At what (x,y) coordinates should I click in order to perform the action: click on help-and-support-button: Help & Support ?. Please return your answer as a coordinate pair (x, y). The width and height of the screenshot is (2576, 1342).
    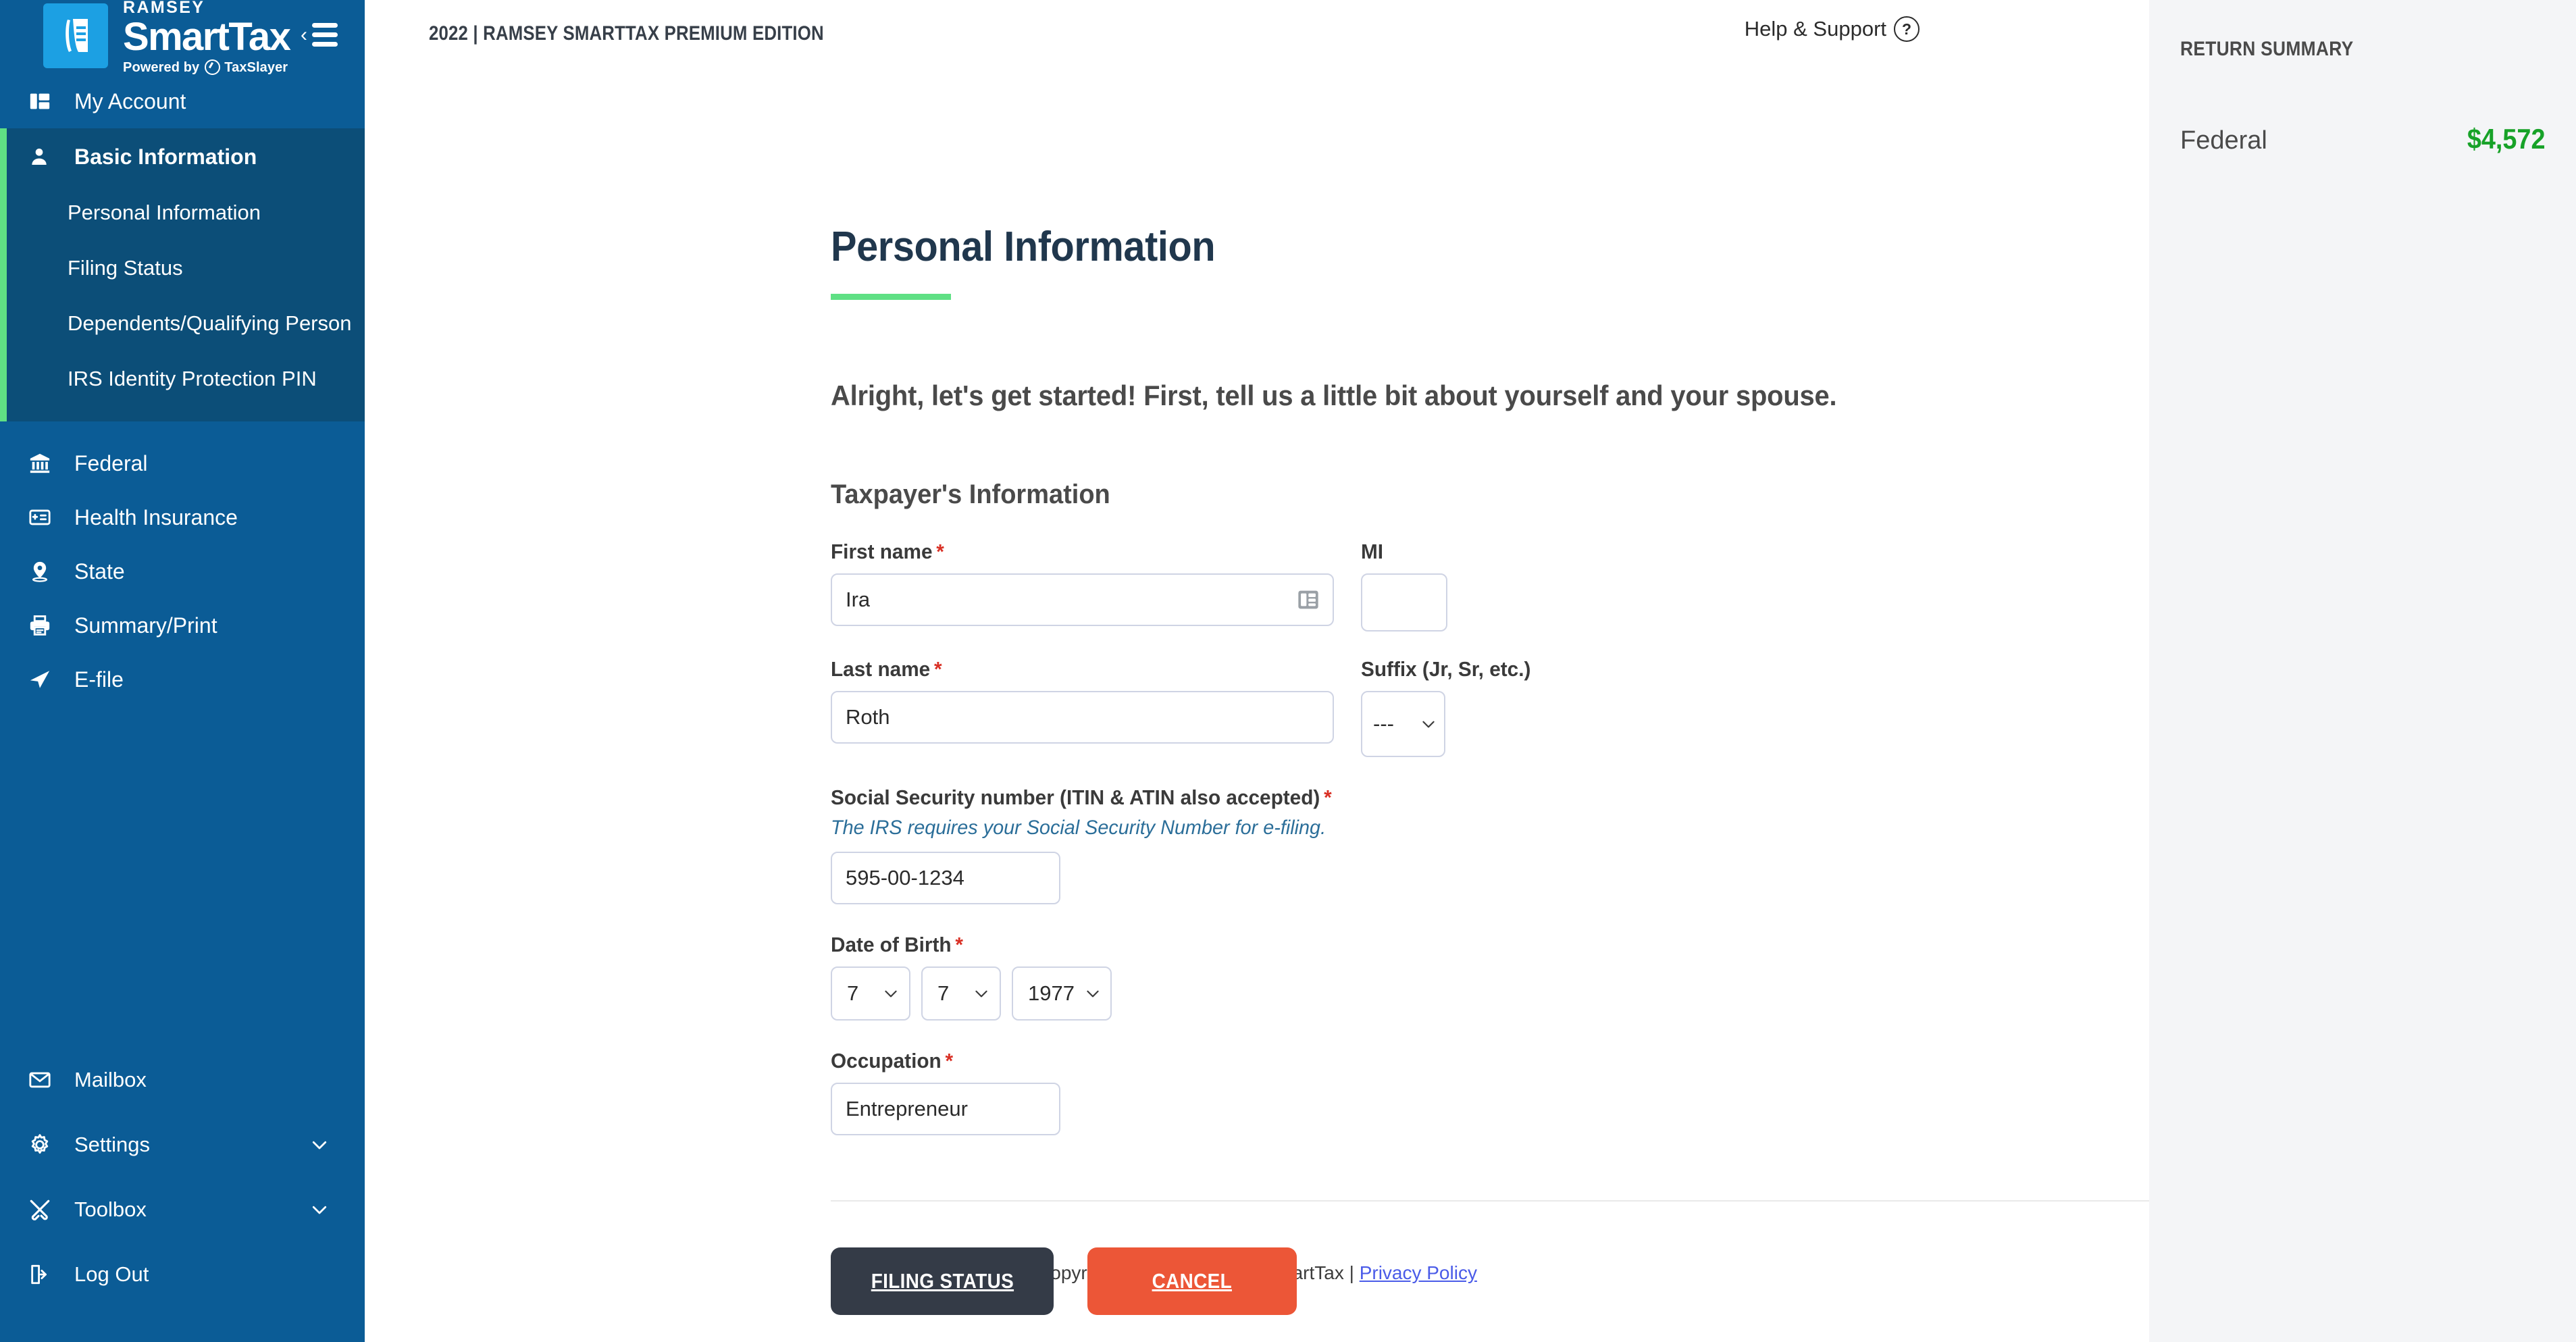
    Looking at the image, I should click on (1832, 29).